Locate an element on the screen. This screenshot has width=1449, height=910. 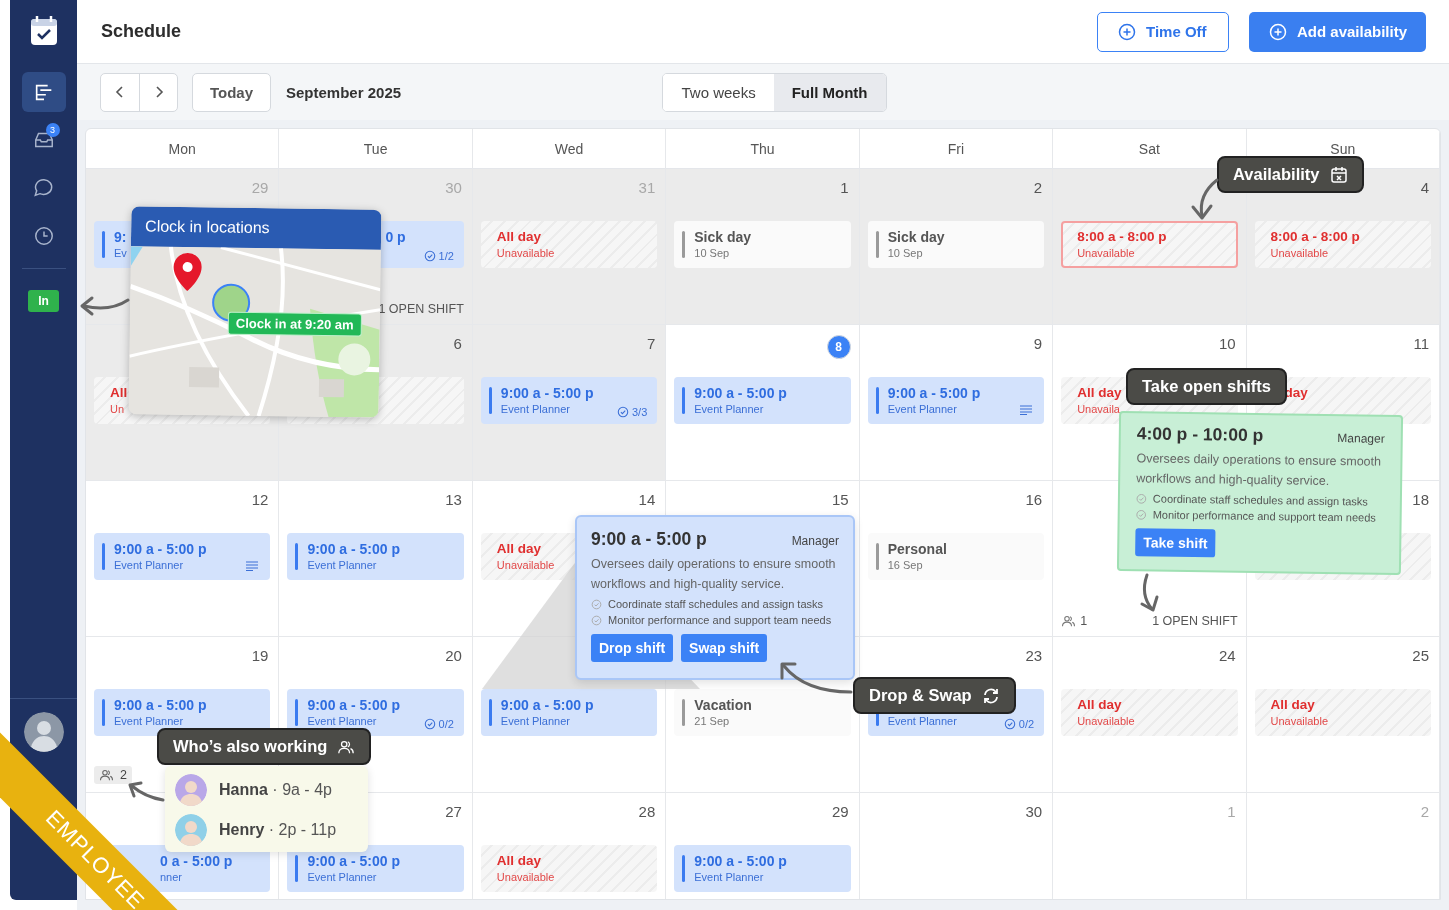
day-number: 6 is located at coordinates (458, 343).